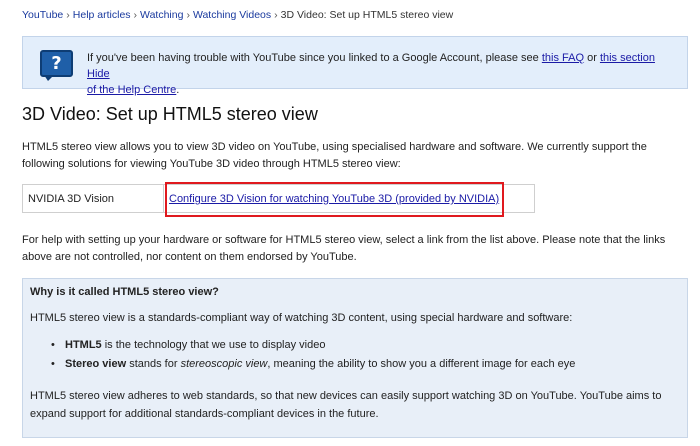 Image resolution: width=700 pixels, height=446 pixels. Describe the element at coordinates (232, 15) in the screenshot. I see `breadcrumb-link-watching-videos: Watching Videos` at that location.